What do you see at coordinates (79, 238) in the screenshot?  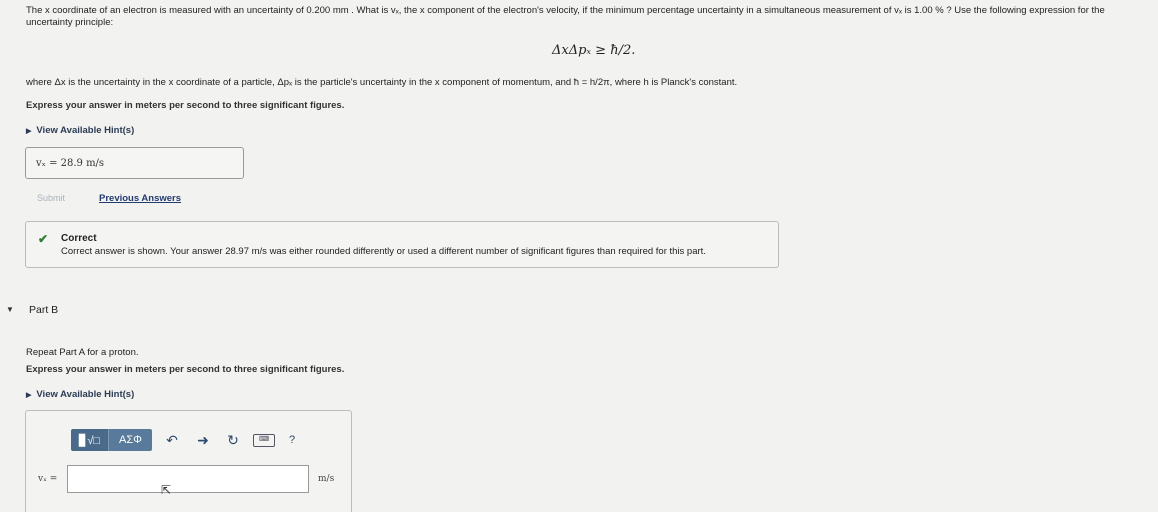 I see `feedback-status: Correct` at bounding box center [79, 238].